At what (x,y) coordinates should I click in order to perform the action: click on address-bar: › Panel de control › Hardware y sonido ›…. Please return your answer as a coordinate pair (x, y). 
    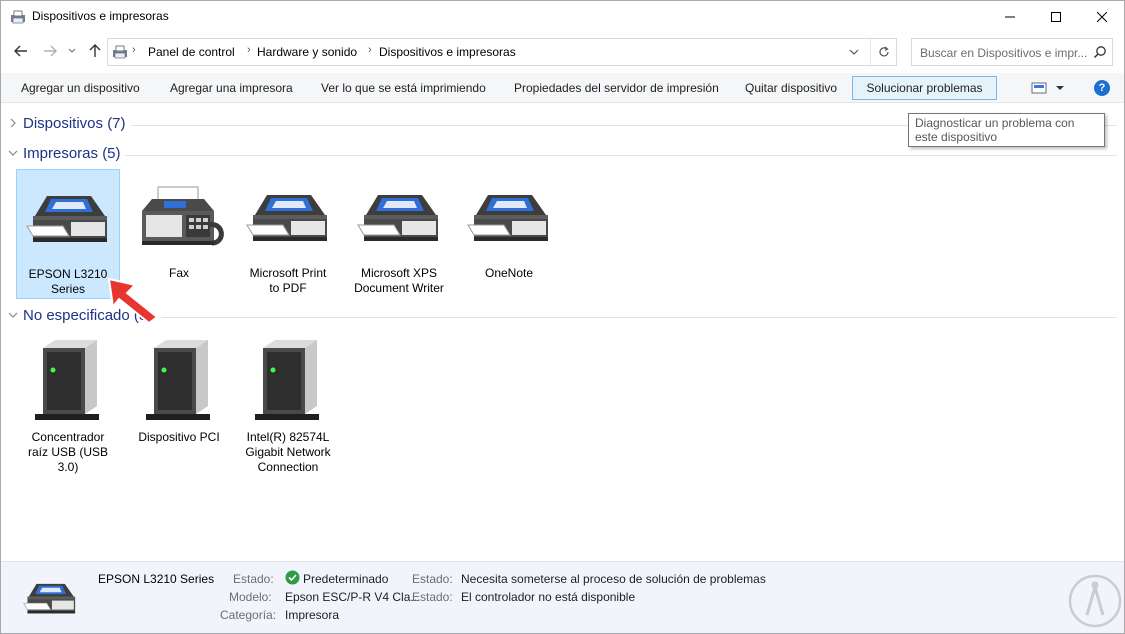
    Looking at the image, I should click on (502, 52).